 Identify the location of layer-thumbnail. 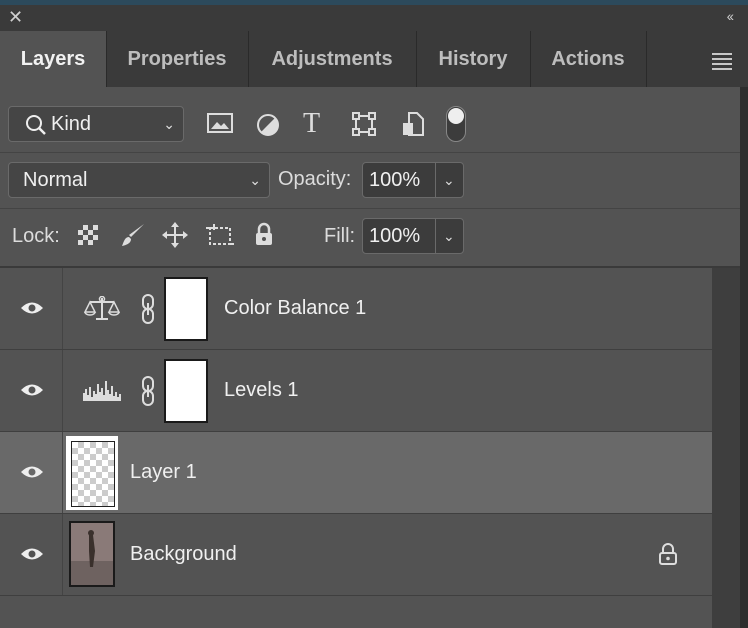
(92, 473).